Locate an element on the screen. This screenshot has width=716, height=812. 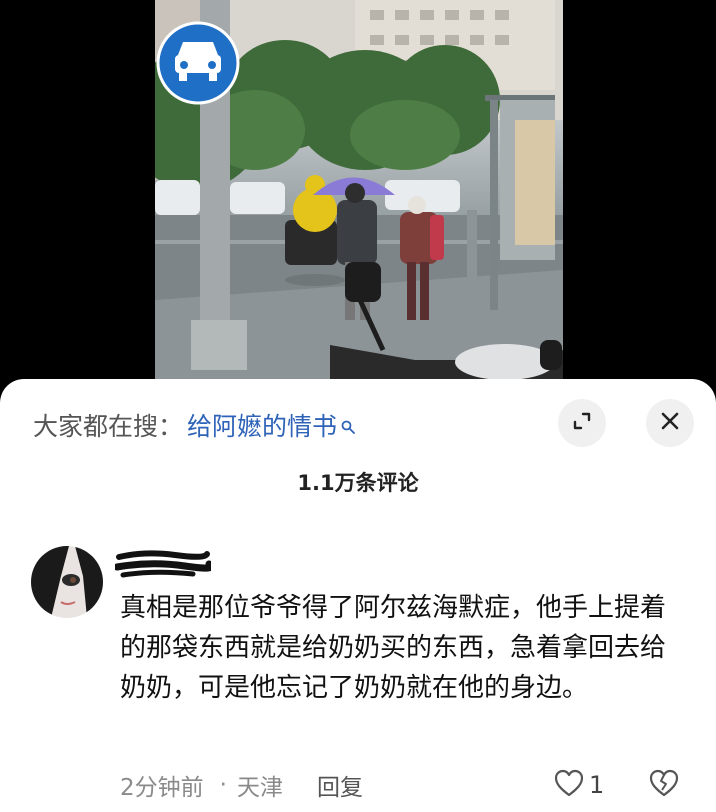
broken-heart-icon is located at coordinates (664, 785).